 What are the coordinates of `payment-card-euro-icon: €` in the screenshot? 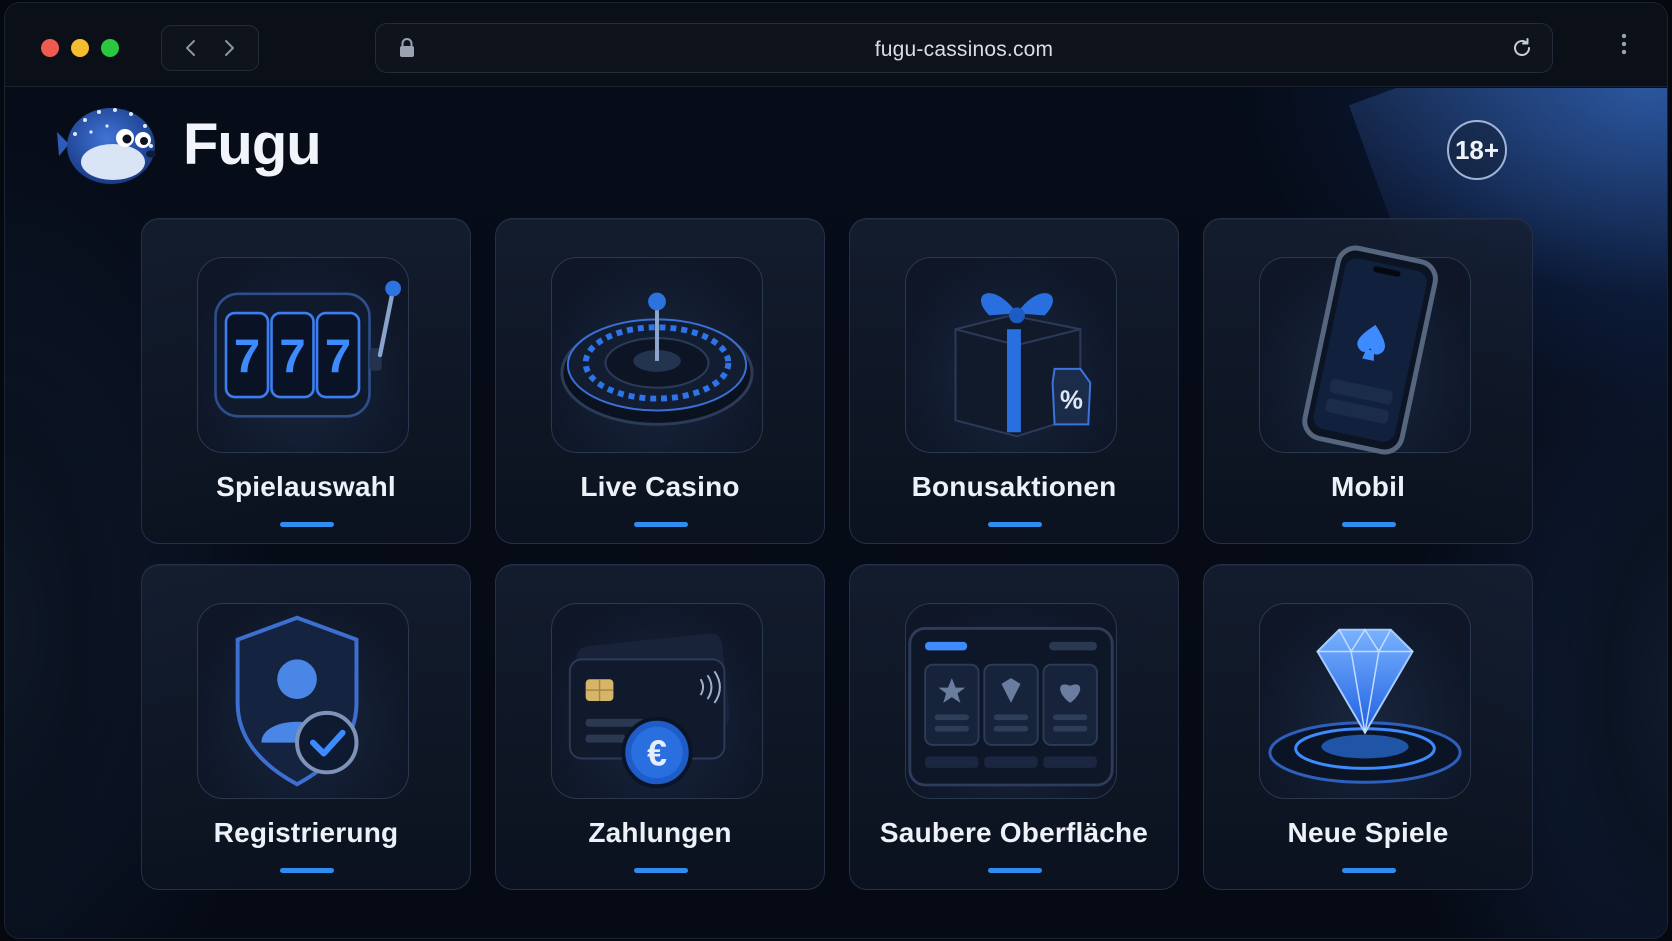 It's located at (657, 701).